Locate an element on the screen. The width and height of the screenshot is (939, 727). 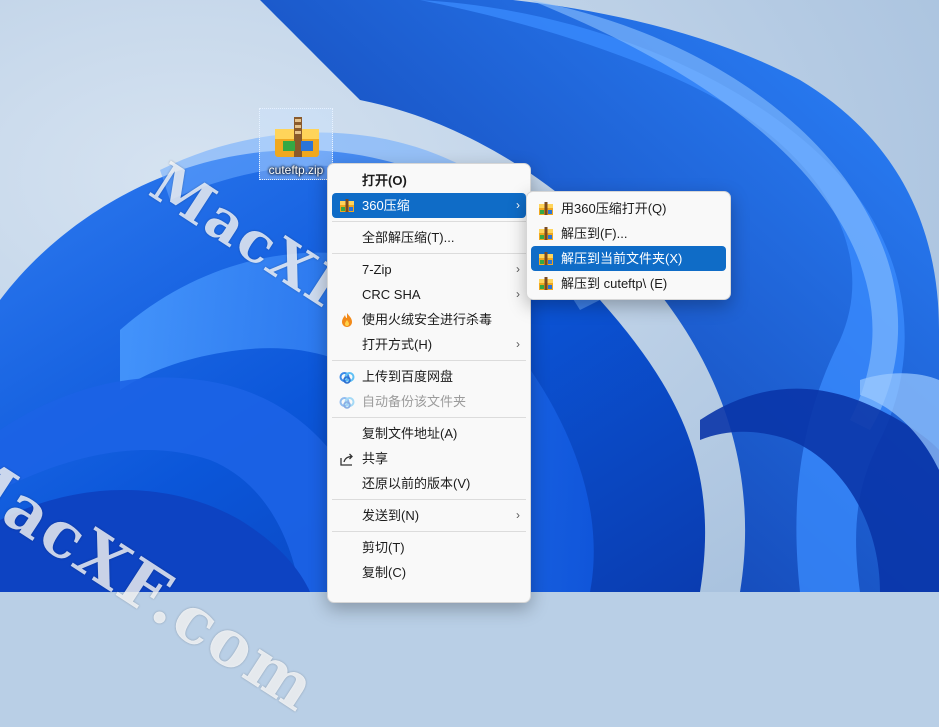
menu-item-7zip: 7-Zip › is located at coordinates (429, 269).